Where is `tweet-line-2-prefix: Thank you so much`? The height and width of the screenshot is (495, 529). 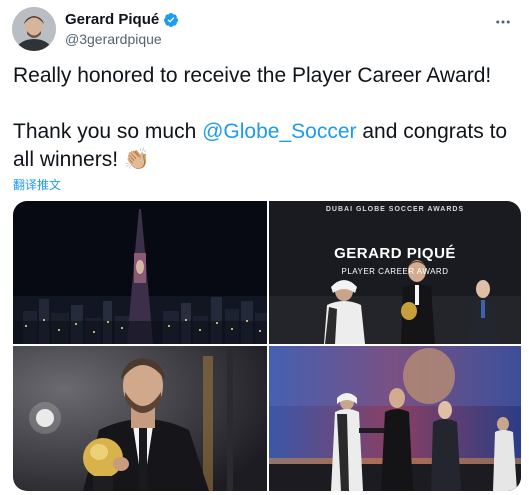 tweet-line-2-prefix: Thank you so much is located at coordinates (108, 131).